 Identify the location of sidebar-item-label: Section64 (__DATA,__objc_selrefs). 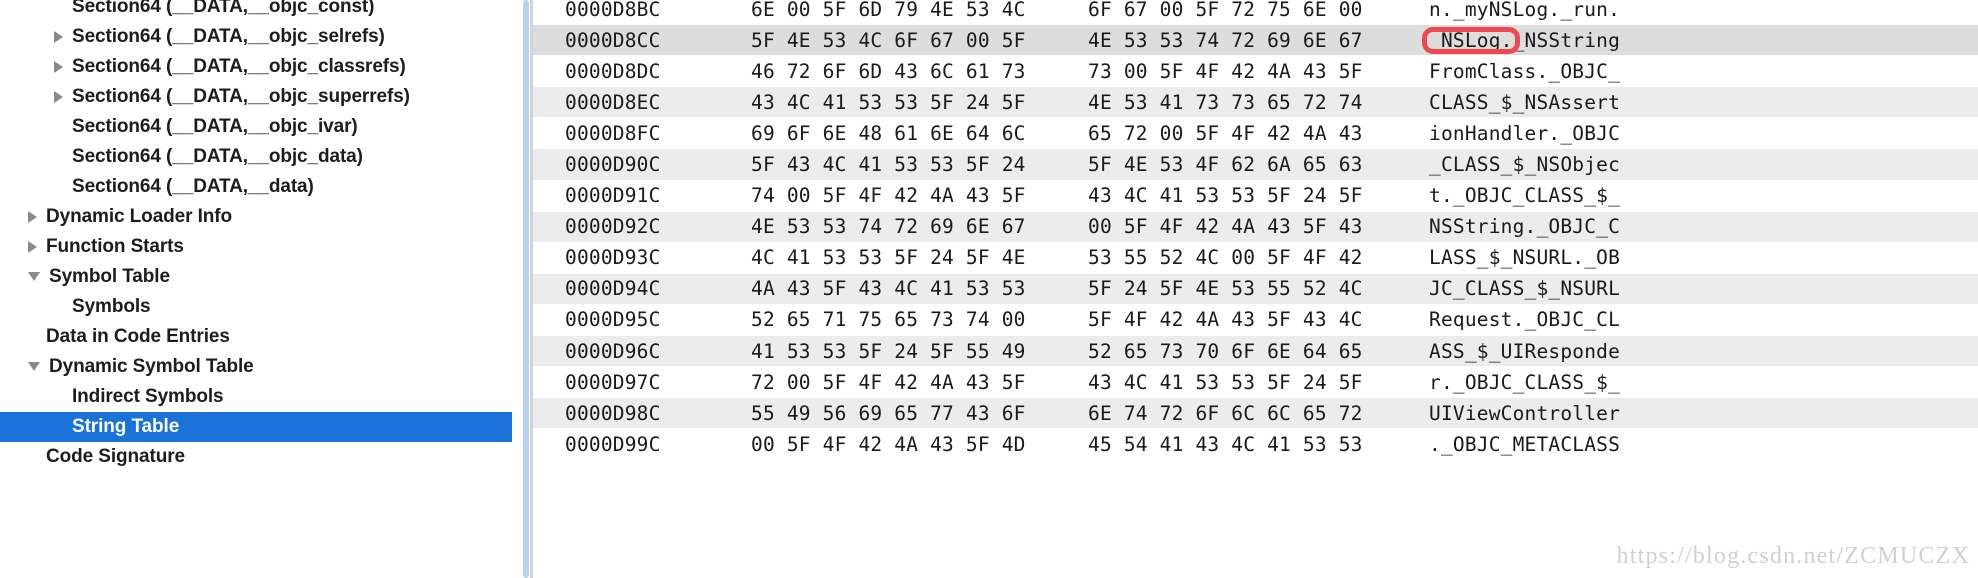
(228, 36).